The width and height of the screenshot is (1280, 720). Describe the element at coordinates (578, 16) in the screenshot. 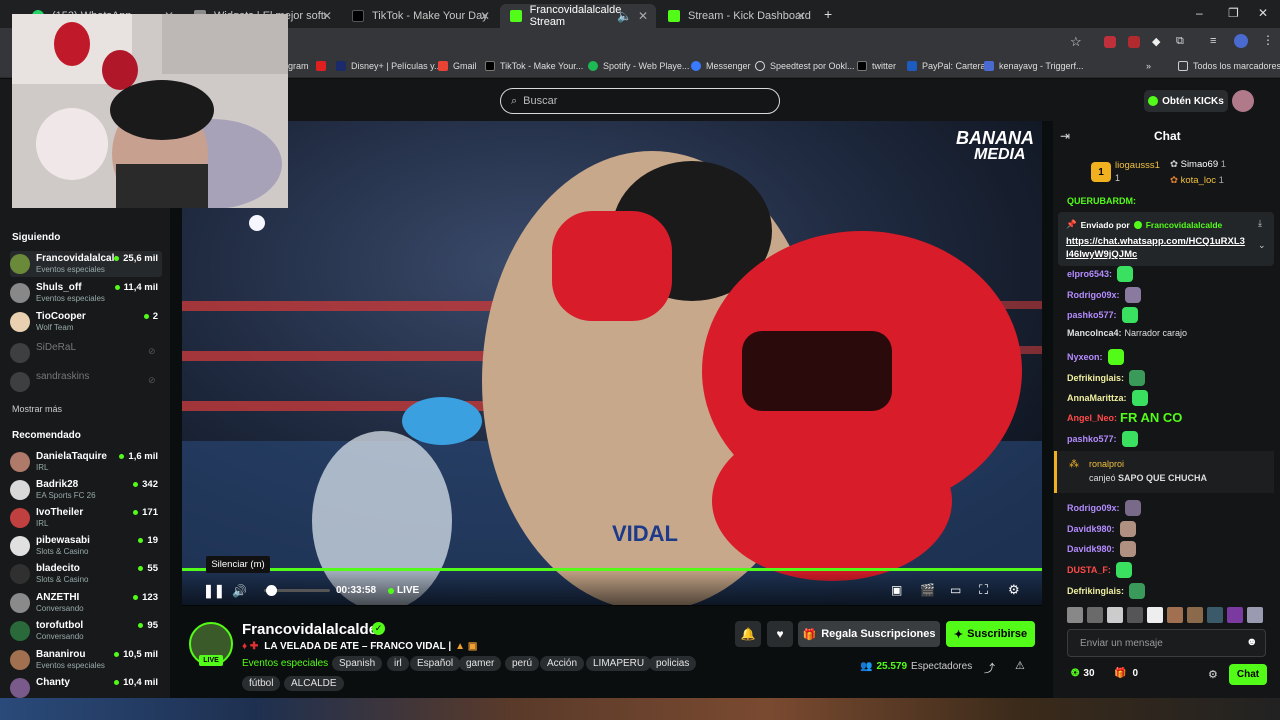

I see `tab-kick-stream: Francovidalalcalde Stream 🔈 ✕` at that location.